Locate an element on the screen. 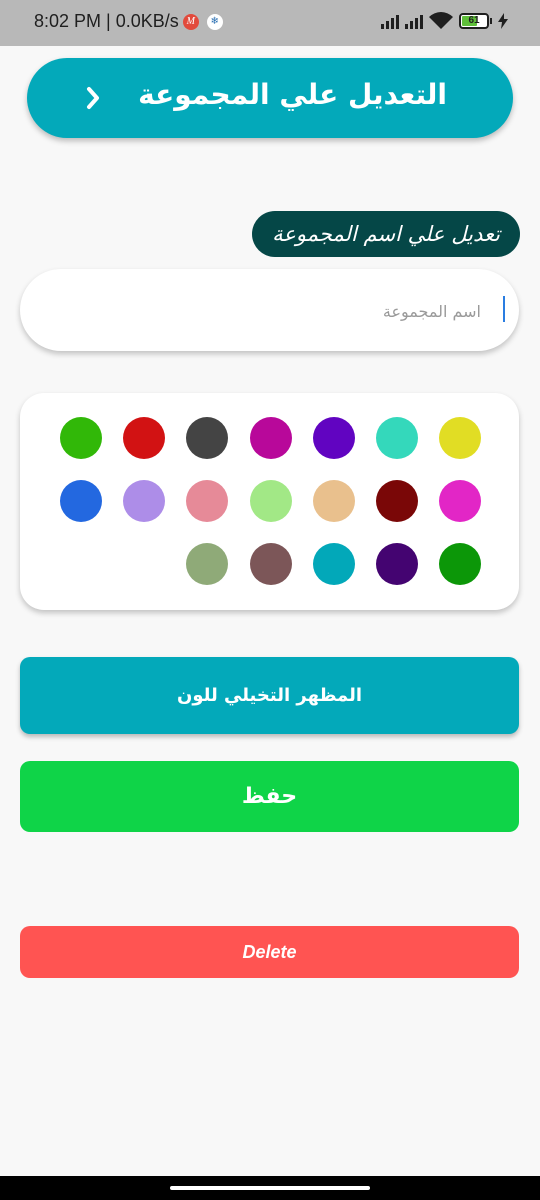 The height and width of the screenshot is (1200, 540). navigation-bar is located at coordinates (270, 1188).